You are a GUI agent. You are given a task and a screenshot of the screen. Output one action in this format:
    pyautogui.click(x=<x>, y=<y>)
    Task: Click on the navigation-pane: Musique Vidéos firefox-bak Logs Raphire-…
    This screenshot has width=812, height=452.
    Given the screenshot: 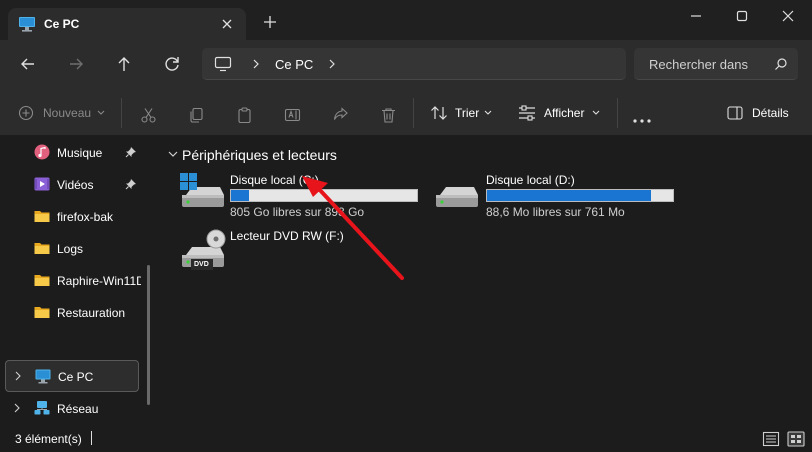 What is the action you would take?
    pyautogui.click(x=79, y=282)
    